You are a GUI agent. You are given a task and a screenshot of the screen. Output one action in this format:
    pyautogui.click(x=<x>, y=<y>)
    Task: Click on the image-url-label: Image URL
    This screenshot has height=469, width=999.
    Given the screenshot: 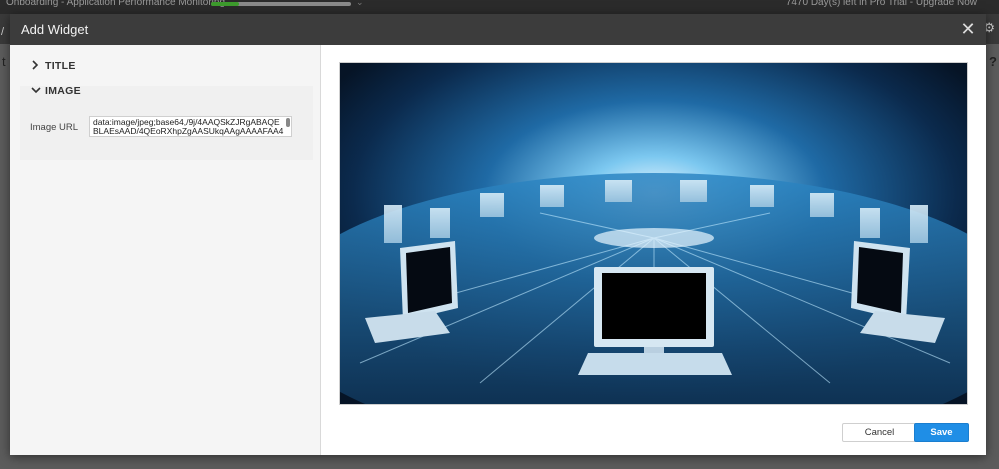 What is the action you would take?
    pyautogui.click(x=54, y=127)
    